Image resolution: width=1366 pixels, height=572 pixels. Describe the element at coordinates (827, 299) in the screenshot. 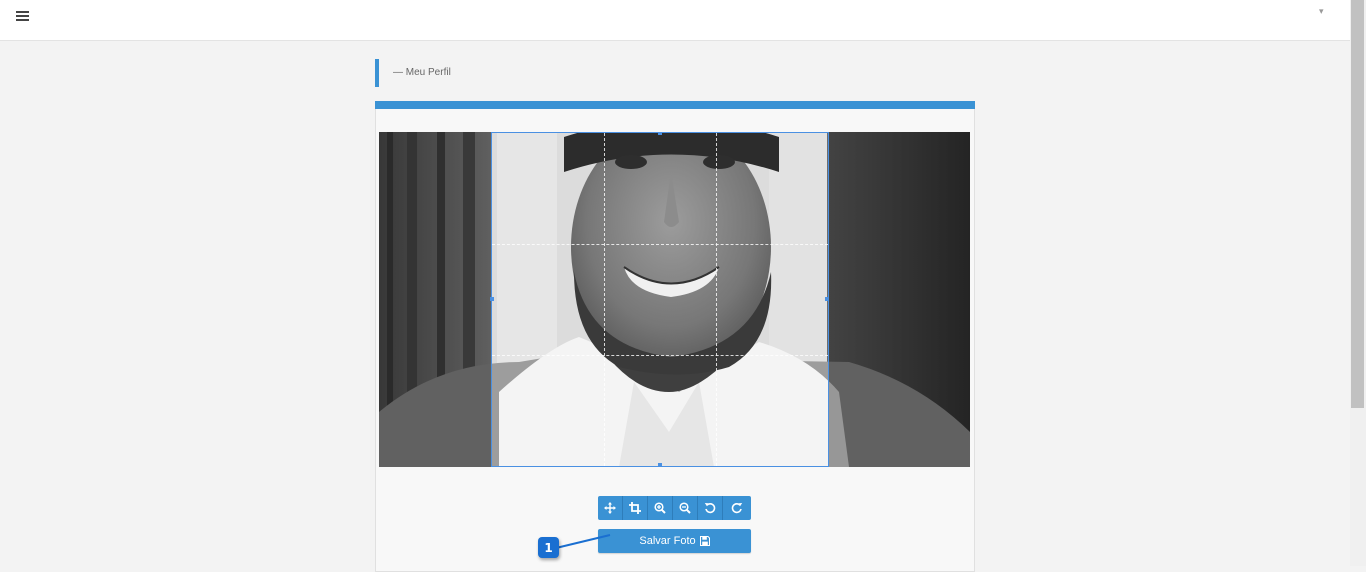

I see `crop-handle-right` at that location.